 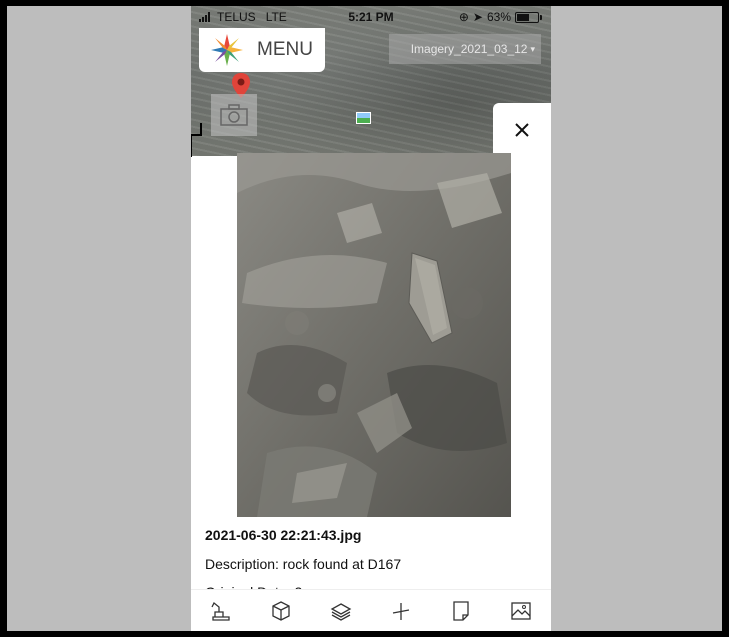 I want to click on orientation-lock-icon: ⊕, so click(x=463, y=17).